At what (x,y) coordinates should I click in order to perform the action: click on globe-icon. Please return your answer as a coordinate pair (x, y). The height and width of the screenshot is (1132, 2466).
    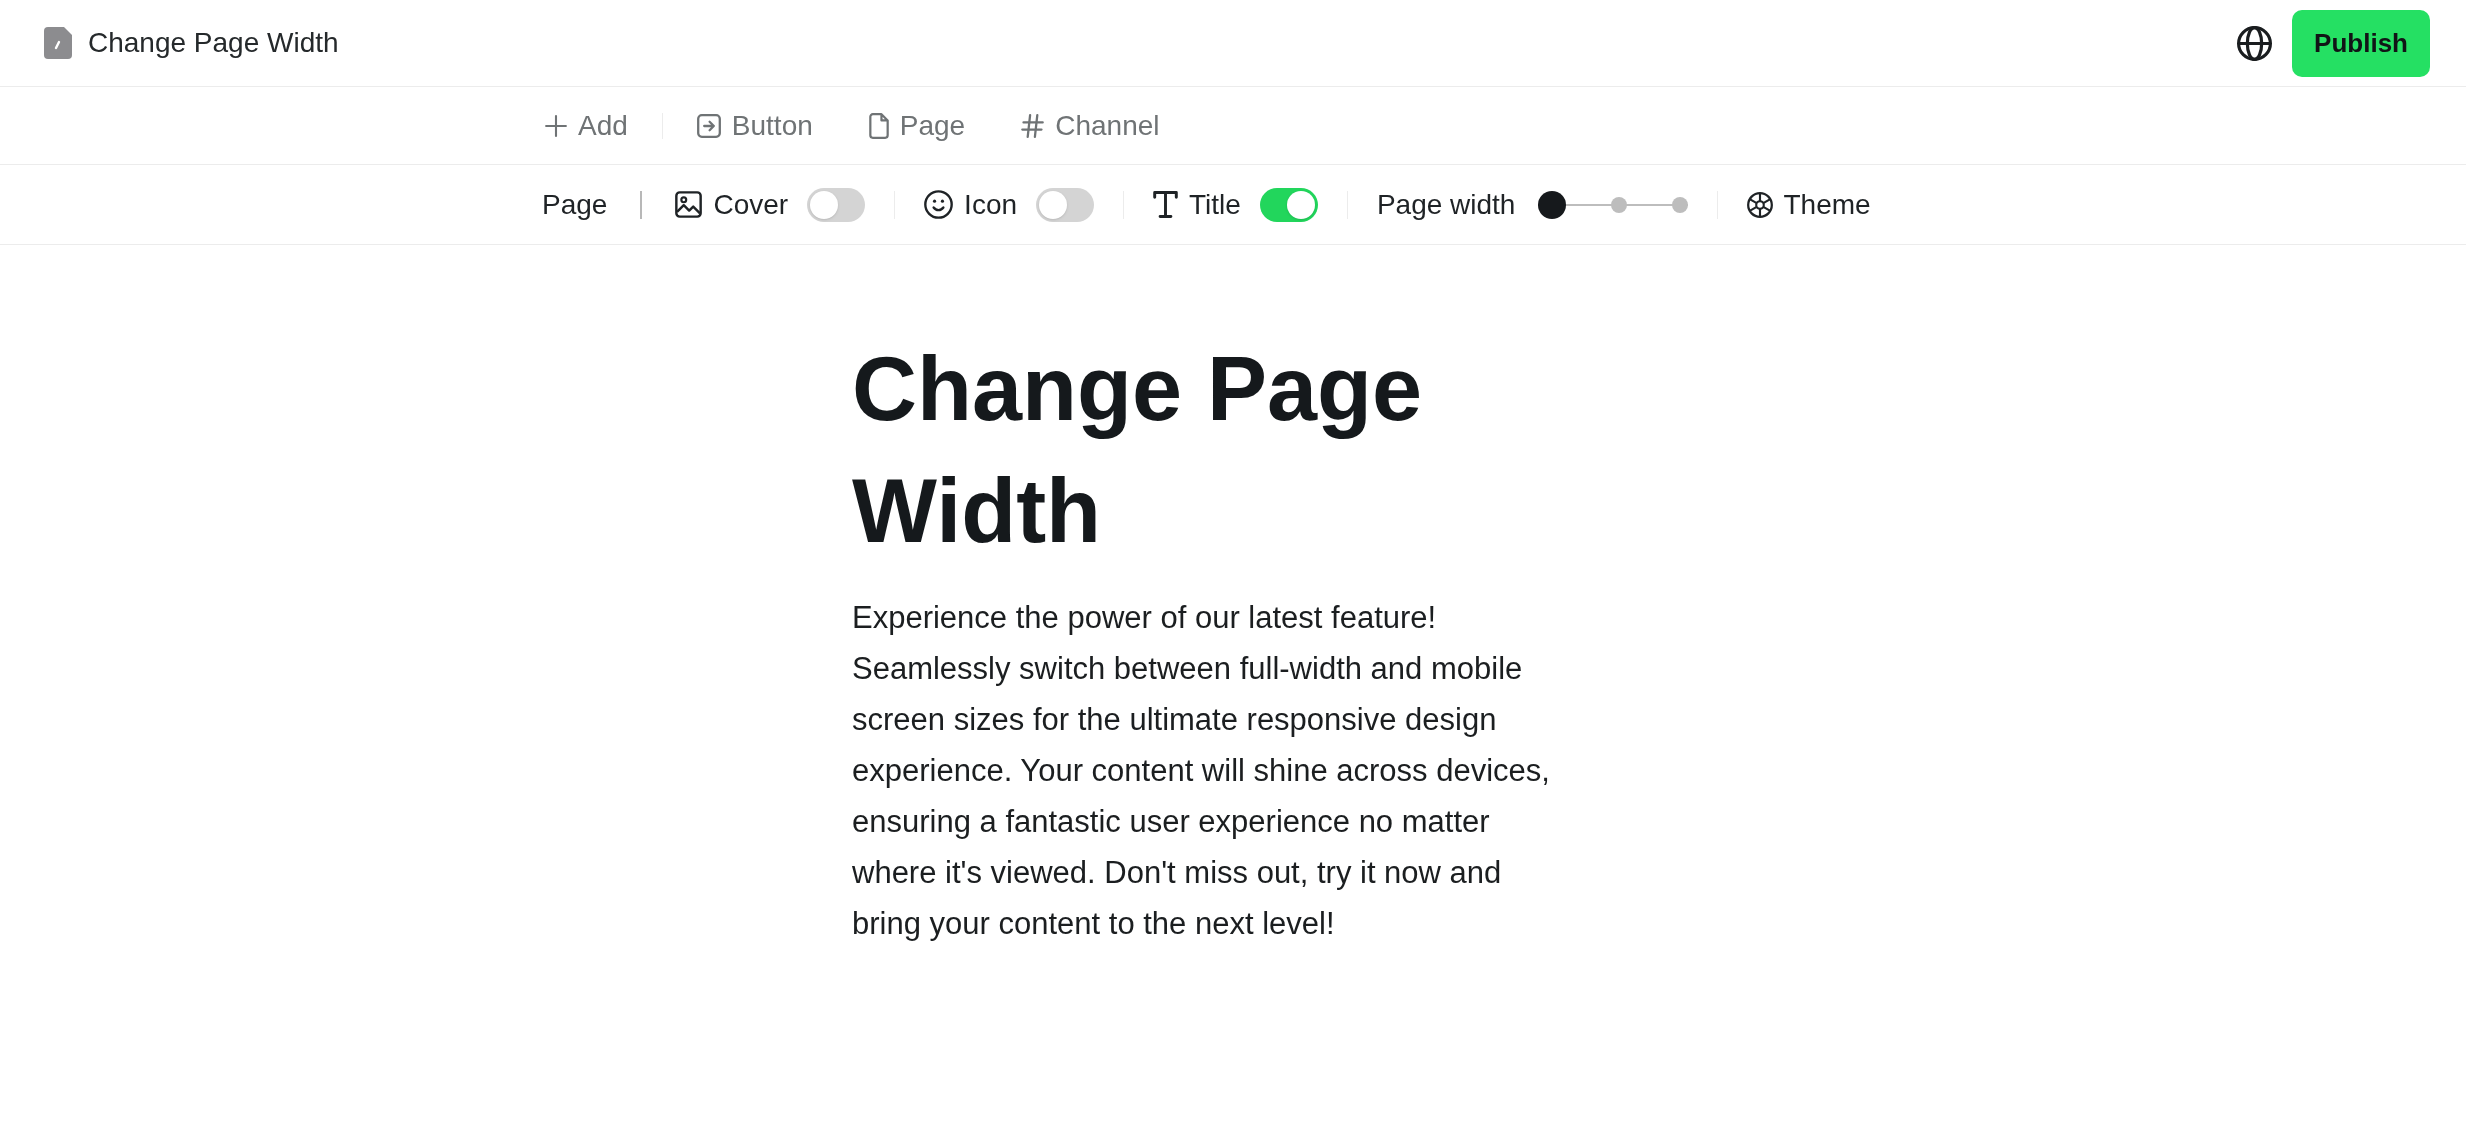
    Looking at the image, I should click on (2255, 43).